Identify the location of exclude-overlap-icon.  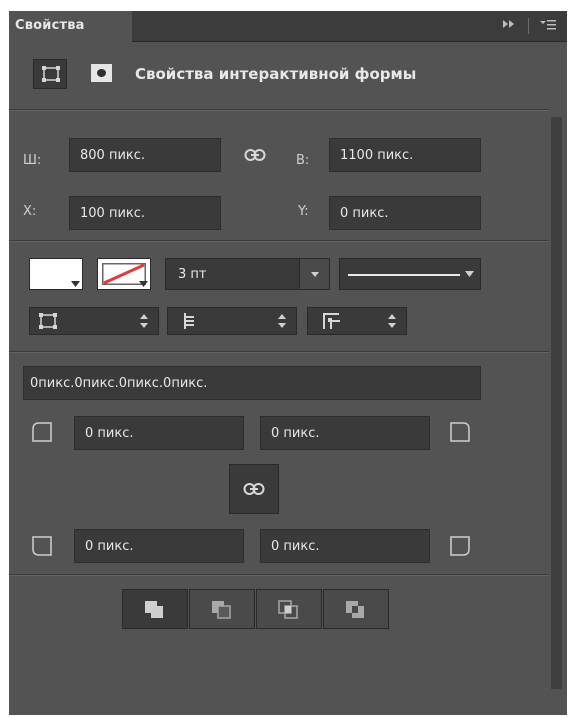
(355, 609).